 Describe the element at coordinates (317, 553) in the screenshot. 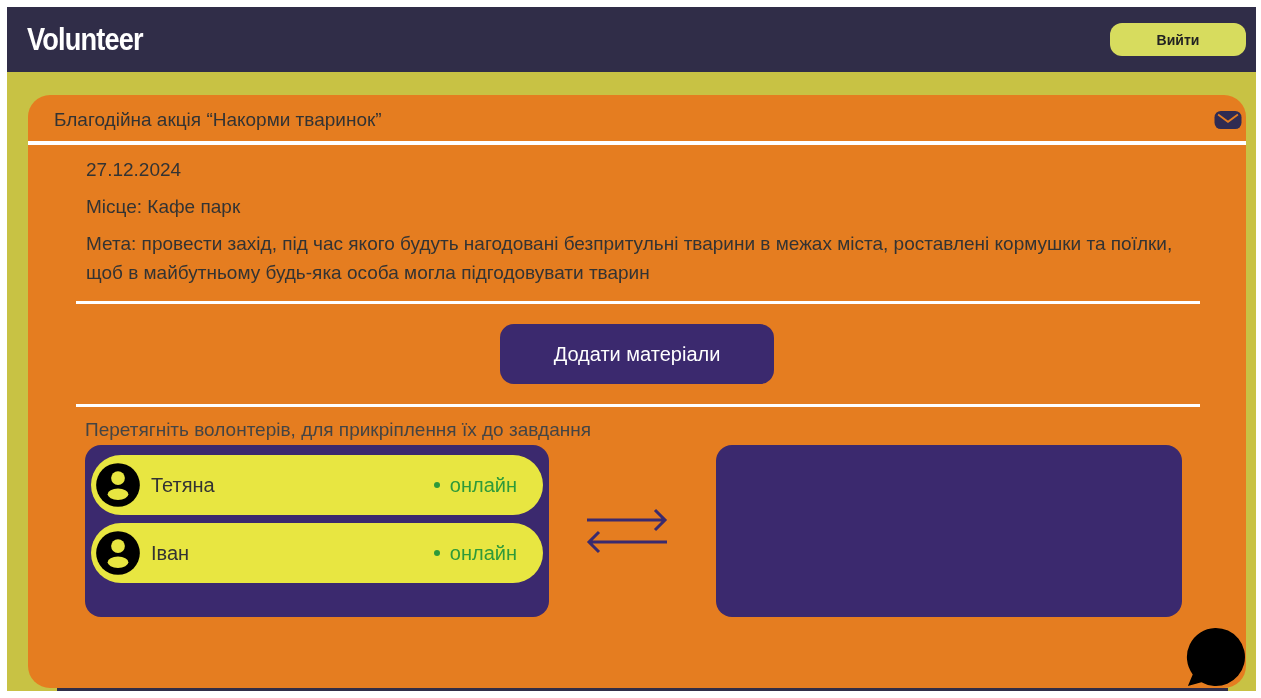

I see `volunteer-item: Іван онлайн` at that location.